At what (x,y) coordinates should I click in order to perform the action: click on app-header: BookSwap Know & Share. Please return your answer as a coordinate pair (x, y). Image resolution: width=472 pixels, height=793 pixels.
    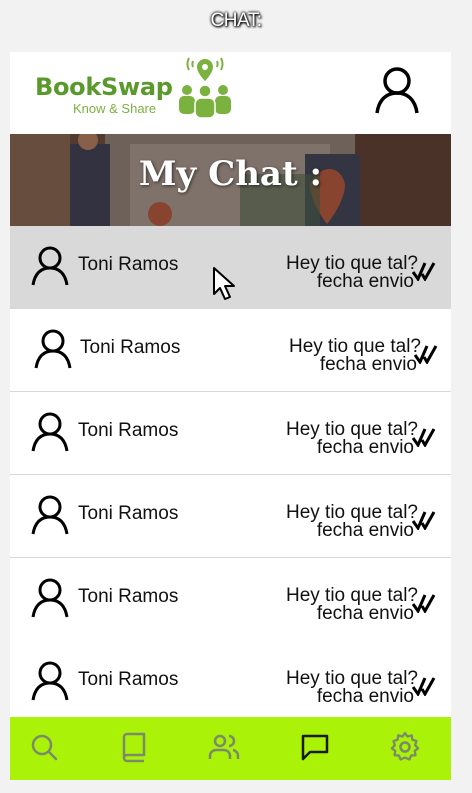
    Looking at the image, I should click on (230, 93).